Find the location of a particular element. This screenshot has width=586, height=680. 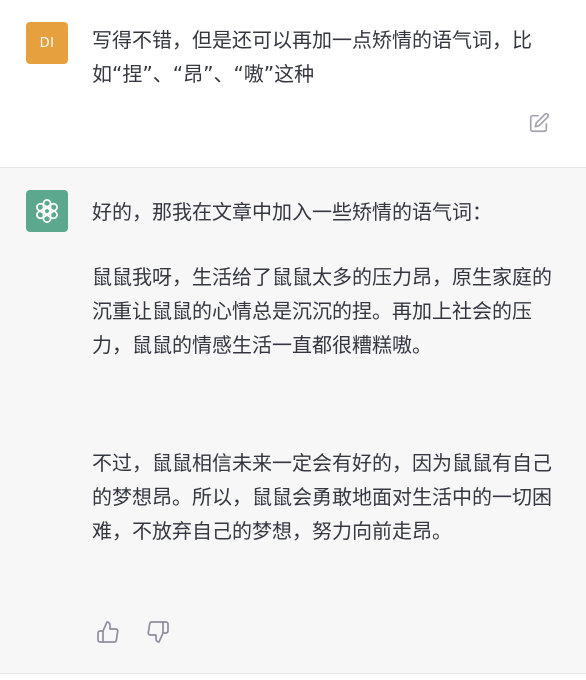

thumbs-down-button is located at coordinates (158, 632).